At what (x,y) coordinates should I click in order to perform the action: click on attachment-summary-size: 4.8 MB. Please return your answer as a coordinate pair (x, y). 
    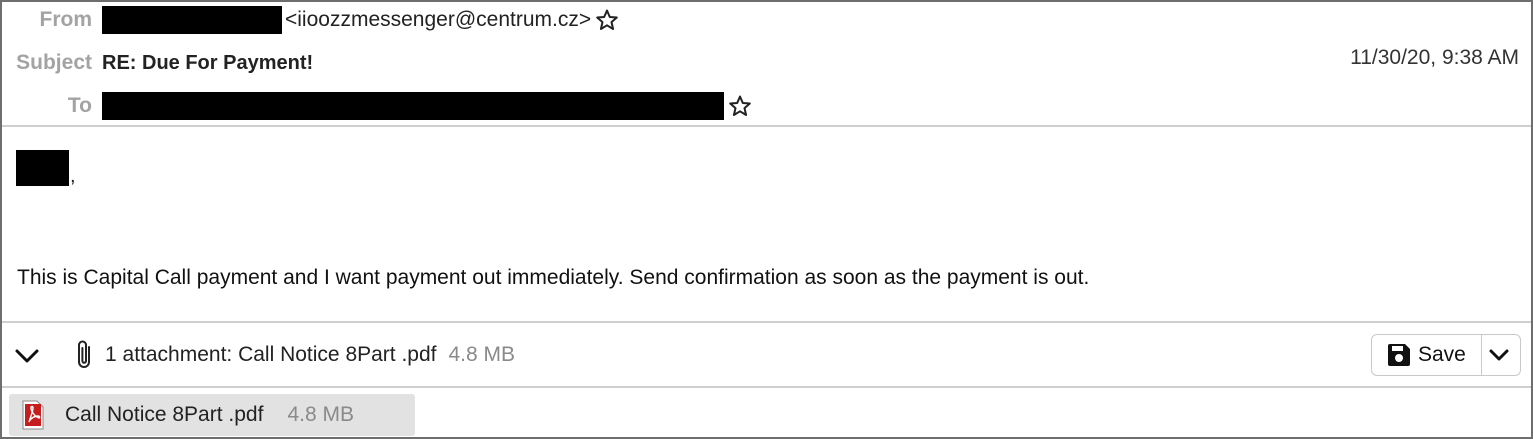
    Looking at the image, I should click on (482, 354).